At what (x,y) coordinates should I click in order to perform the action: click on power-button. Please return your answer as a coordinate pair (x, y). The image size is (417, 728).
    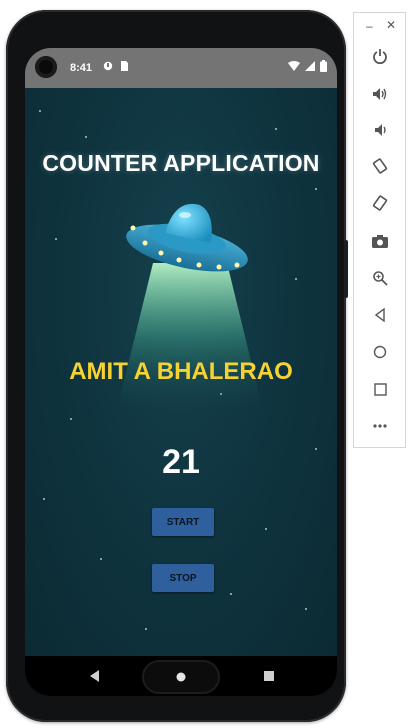
    Looking at the image, I should click on (380, 56).